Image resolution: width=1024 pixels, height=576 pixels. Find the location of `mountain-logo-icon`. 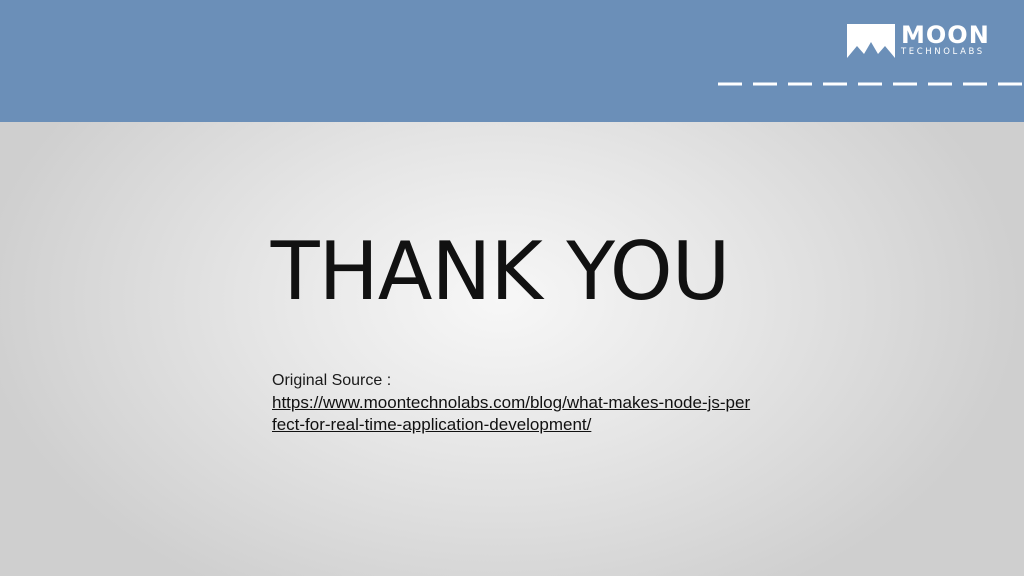

mountain-logo-icon is located at coordinates (871, 41).